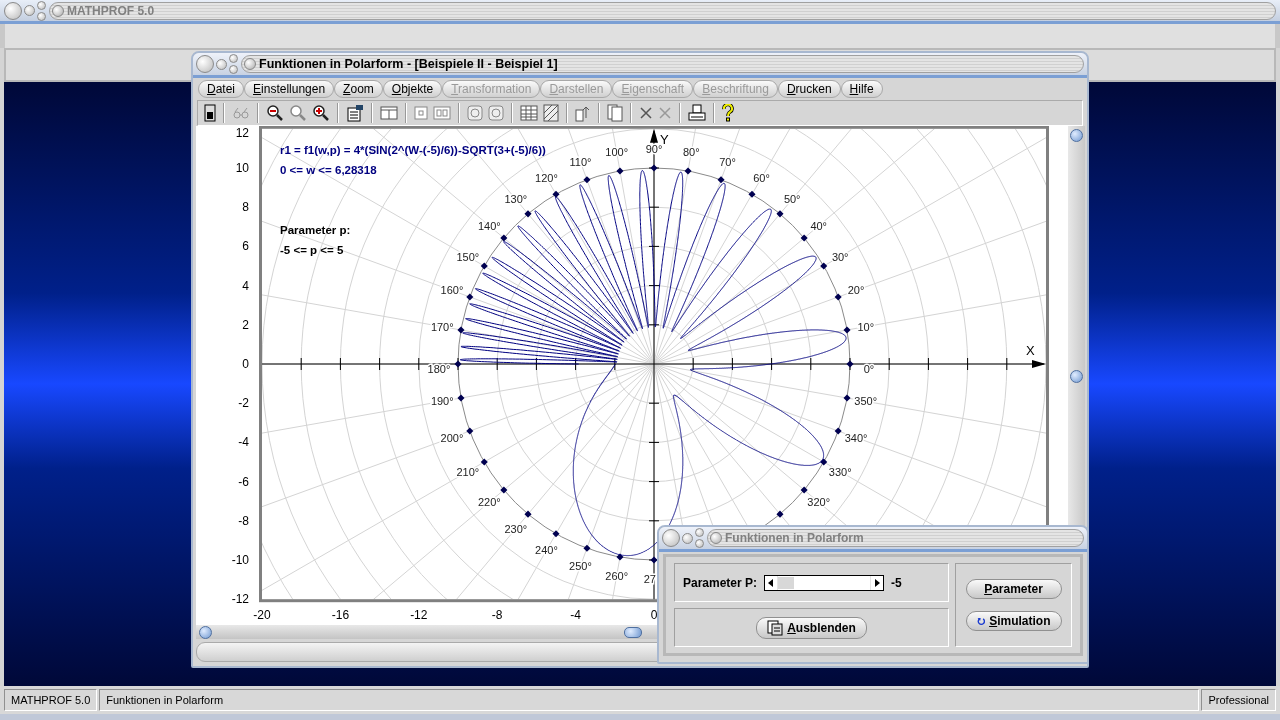  What do you see at coordinates (245, 285) in the screenshot?
I see `axis-tick-label: 4` at bounding box center [245, 285].